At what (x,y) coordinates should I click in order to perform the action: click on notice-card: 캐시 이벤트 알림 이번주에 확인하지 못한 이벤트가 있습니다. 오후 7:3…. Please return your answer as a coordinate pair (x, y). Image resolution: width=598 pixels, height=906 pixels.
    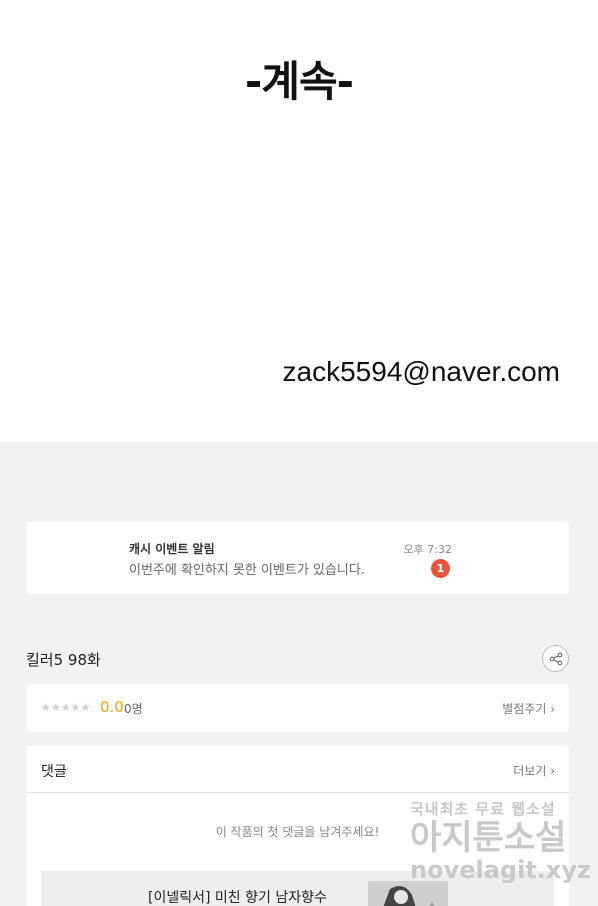
    Looking at the image, I should click on (297, 558).